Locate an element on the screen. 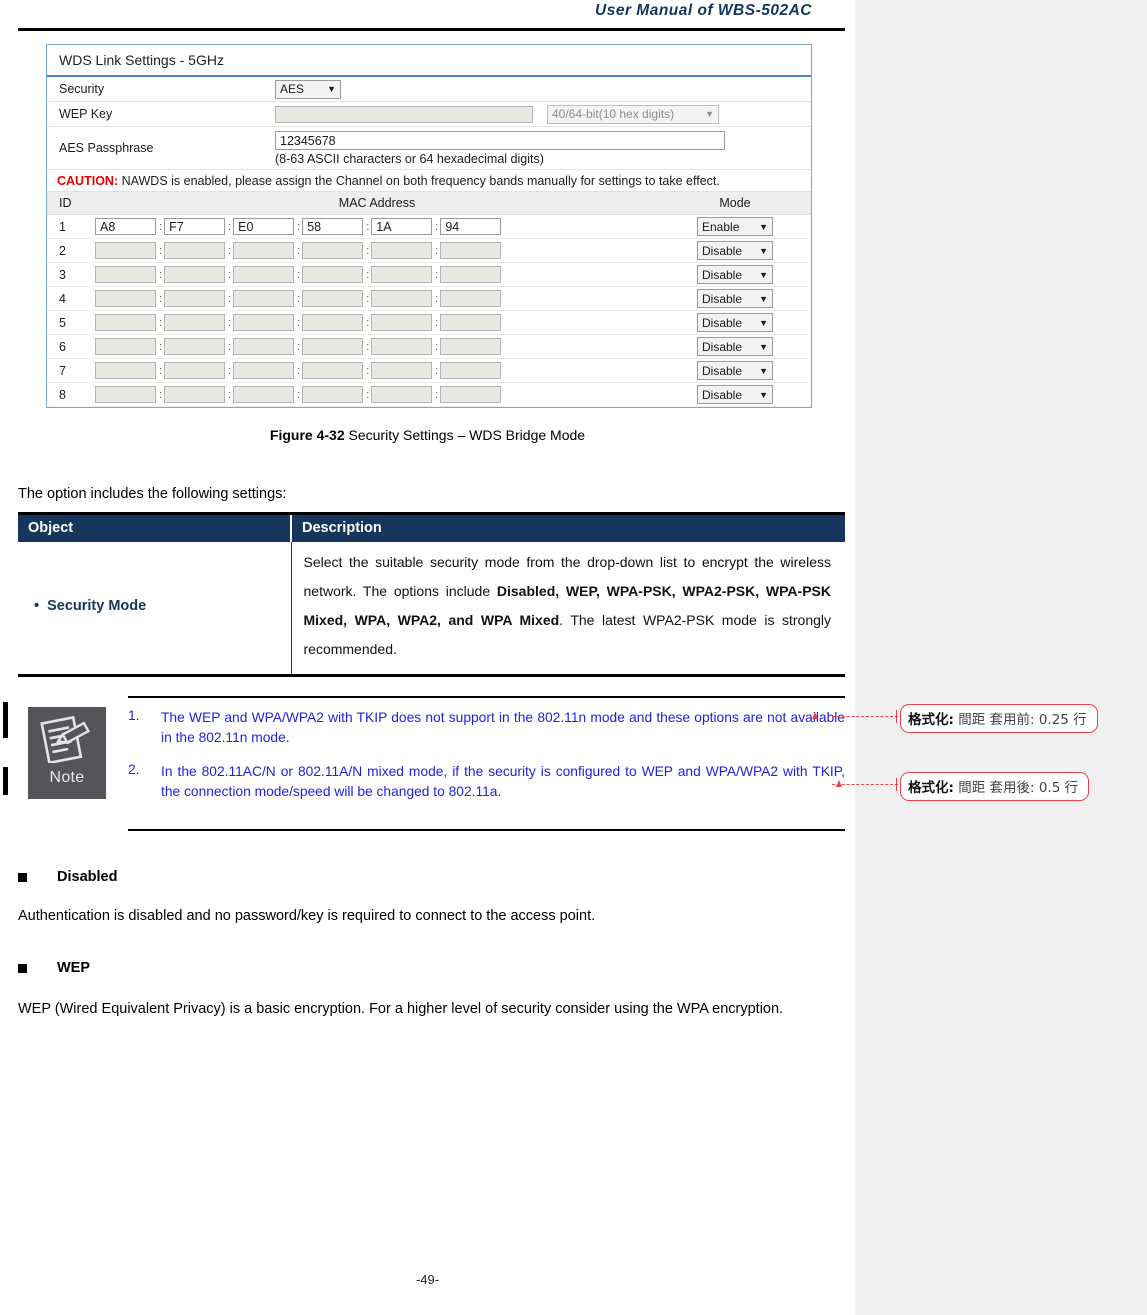 The width and height of the screenshot is (1147, 1315). security-select: AES ▼ is located at coordinates (308, 89).